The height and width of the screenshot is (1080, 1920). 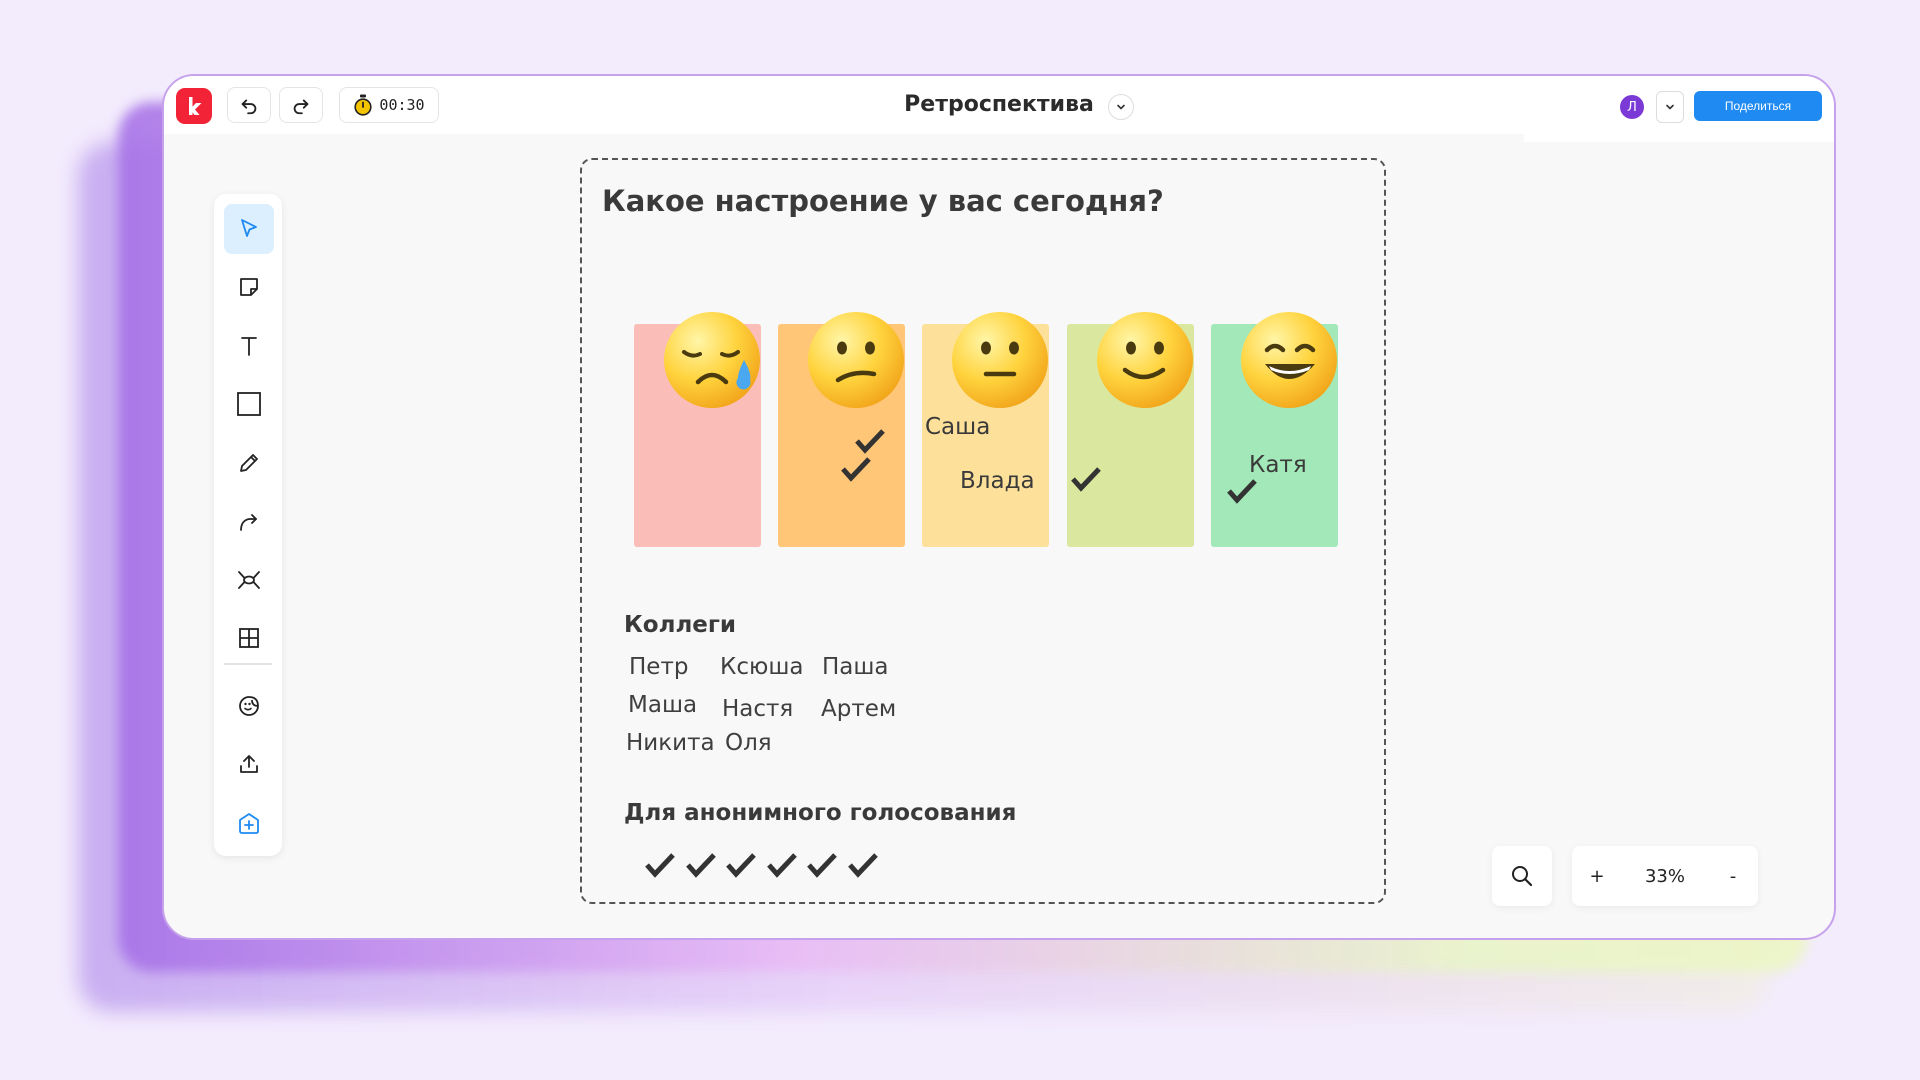 I want to click on slightly-smiling-face-emoji, so click(x=1145, y=360).